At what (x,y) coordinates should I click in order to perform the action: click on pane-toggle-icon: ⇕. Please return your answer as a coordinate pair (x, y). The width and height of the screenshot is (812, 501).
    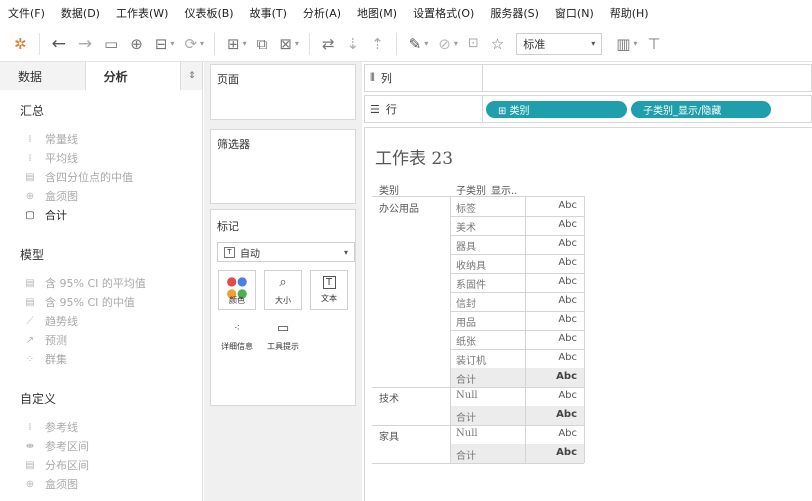
    Looking at the image, I should click on (191, 76).